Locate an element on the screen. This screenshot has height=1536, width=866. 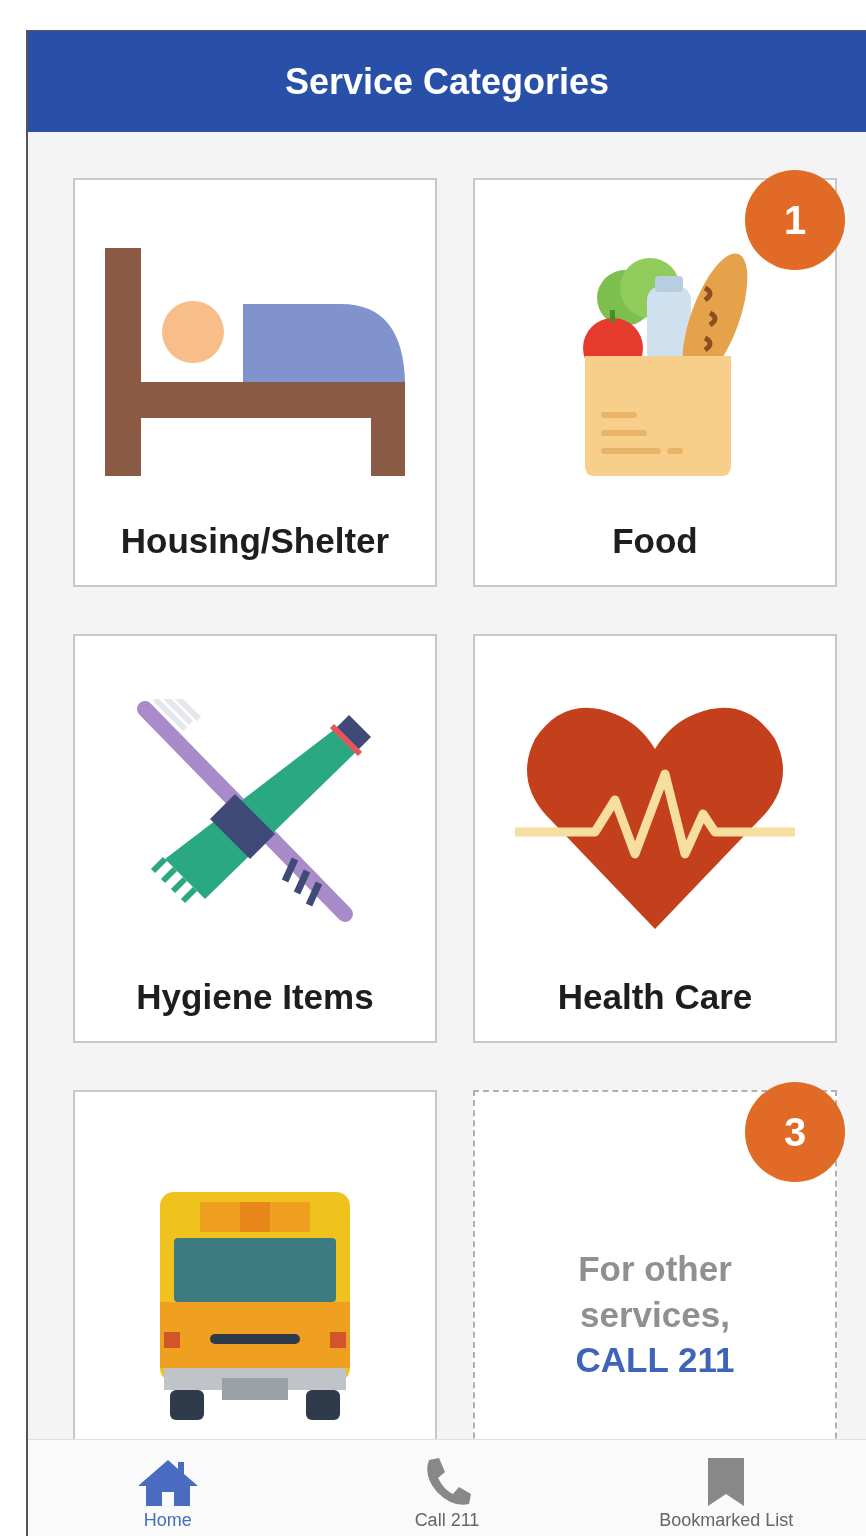
category-card: Health Care is located at coordinates (655, 838).